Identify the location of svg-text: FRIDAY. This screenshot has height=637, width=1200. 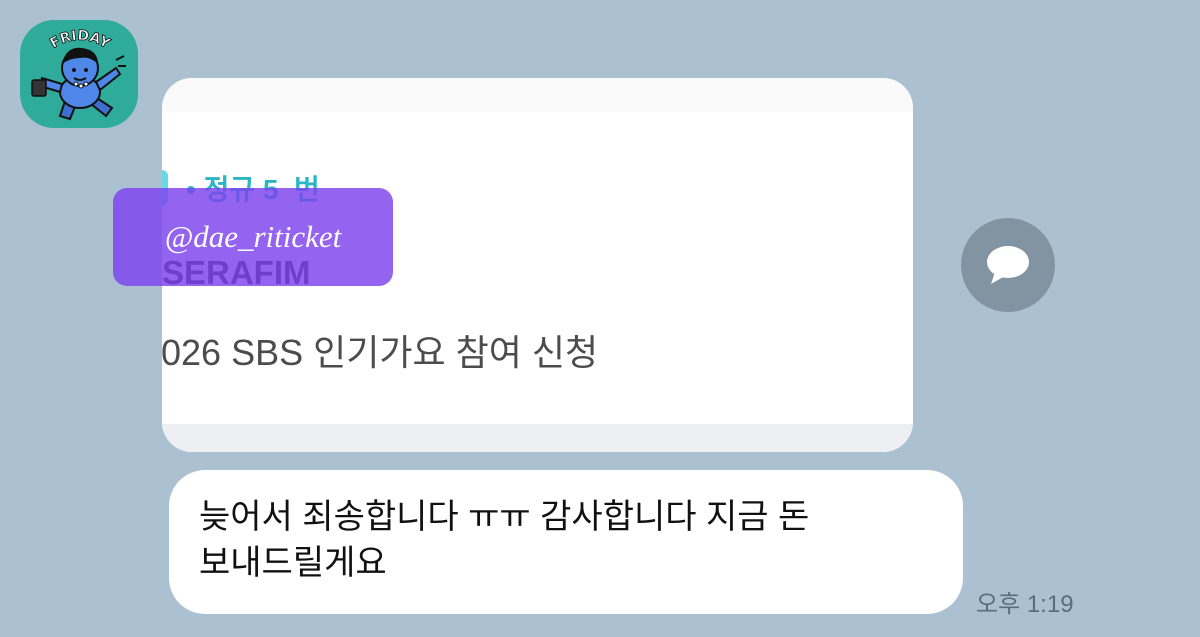
(80, 40).